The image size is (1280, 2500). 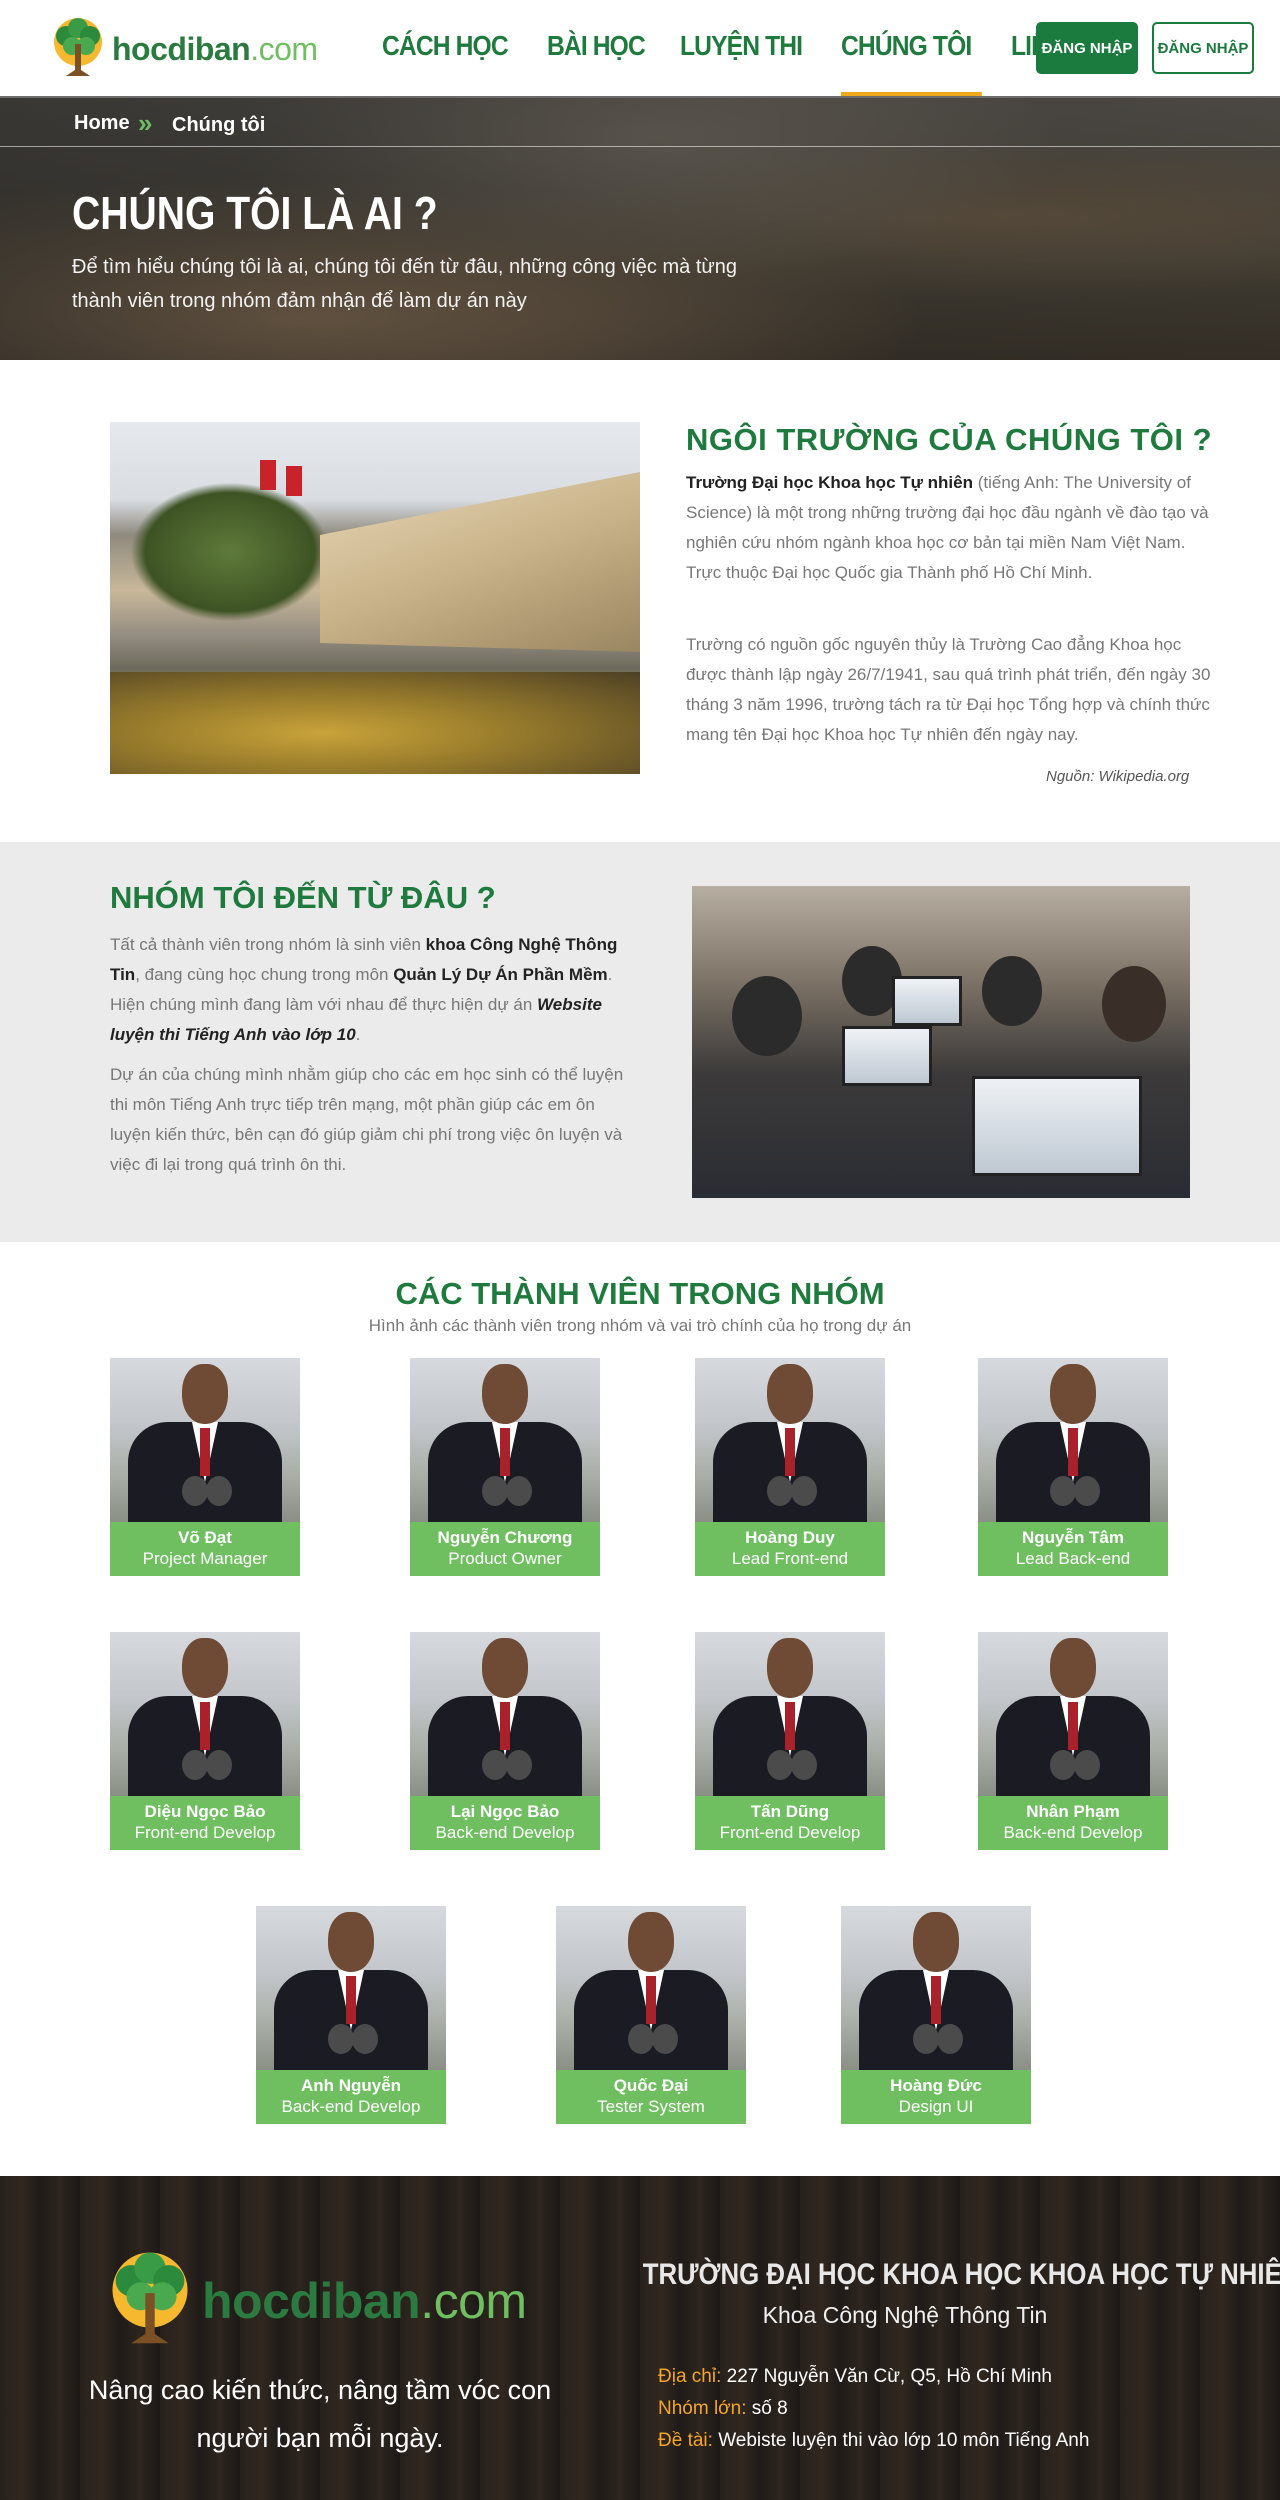 What do you see at coordinates (303, 897) in the screenshot?
I see `origin-heading: NHÓM TÔI ĐẾN TỪ ĐÂU ?` at bounding box center [303, 897].